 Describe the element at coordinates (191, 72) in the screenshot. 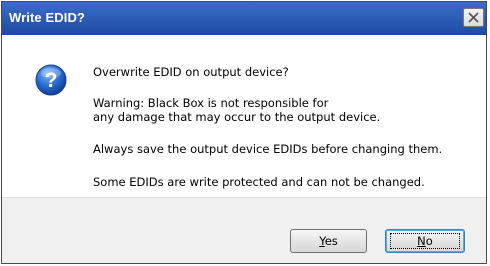

I see `message-question: Overwrite EDID on output device?` at that location.